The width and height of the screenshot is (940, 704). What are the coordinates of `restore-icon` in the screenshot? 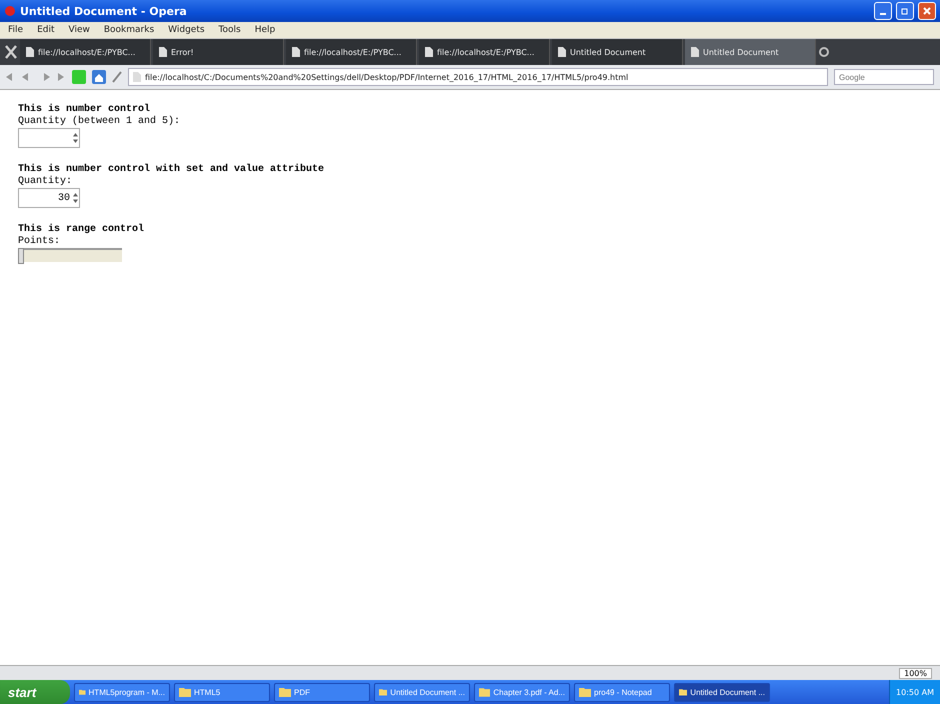 It's located at (905, 11).